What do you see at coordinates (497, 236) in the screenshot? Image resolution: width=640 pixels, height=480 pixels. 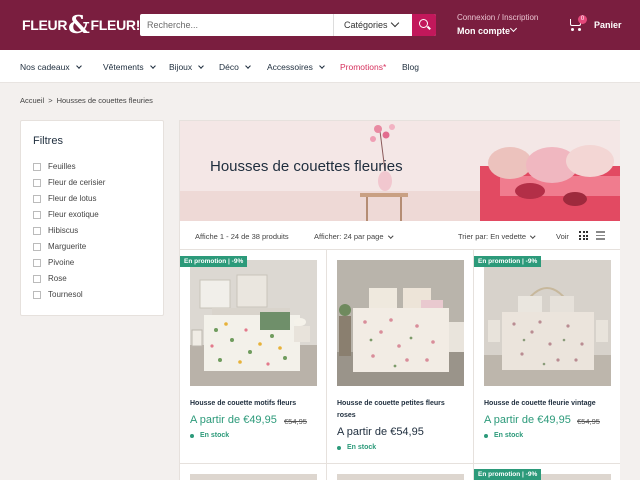 I see `sort-select: Trier par: En vedette` at bounding box center [497, 236].